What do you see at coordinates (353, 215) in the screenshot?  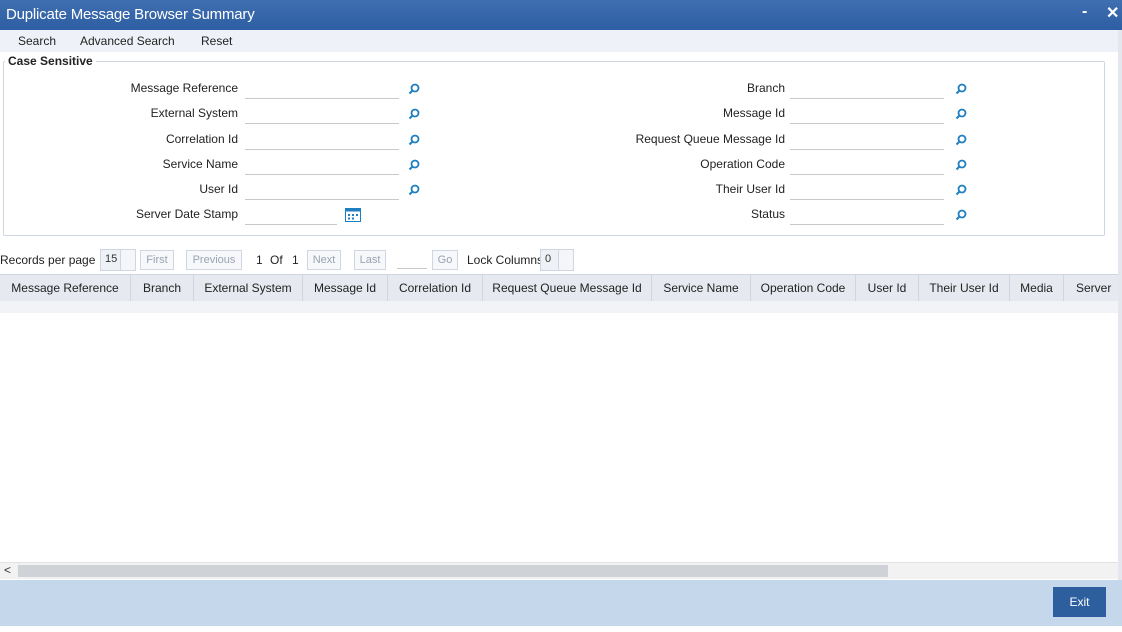 I see `calendar-icon` at bounding box center [353, 215].